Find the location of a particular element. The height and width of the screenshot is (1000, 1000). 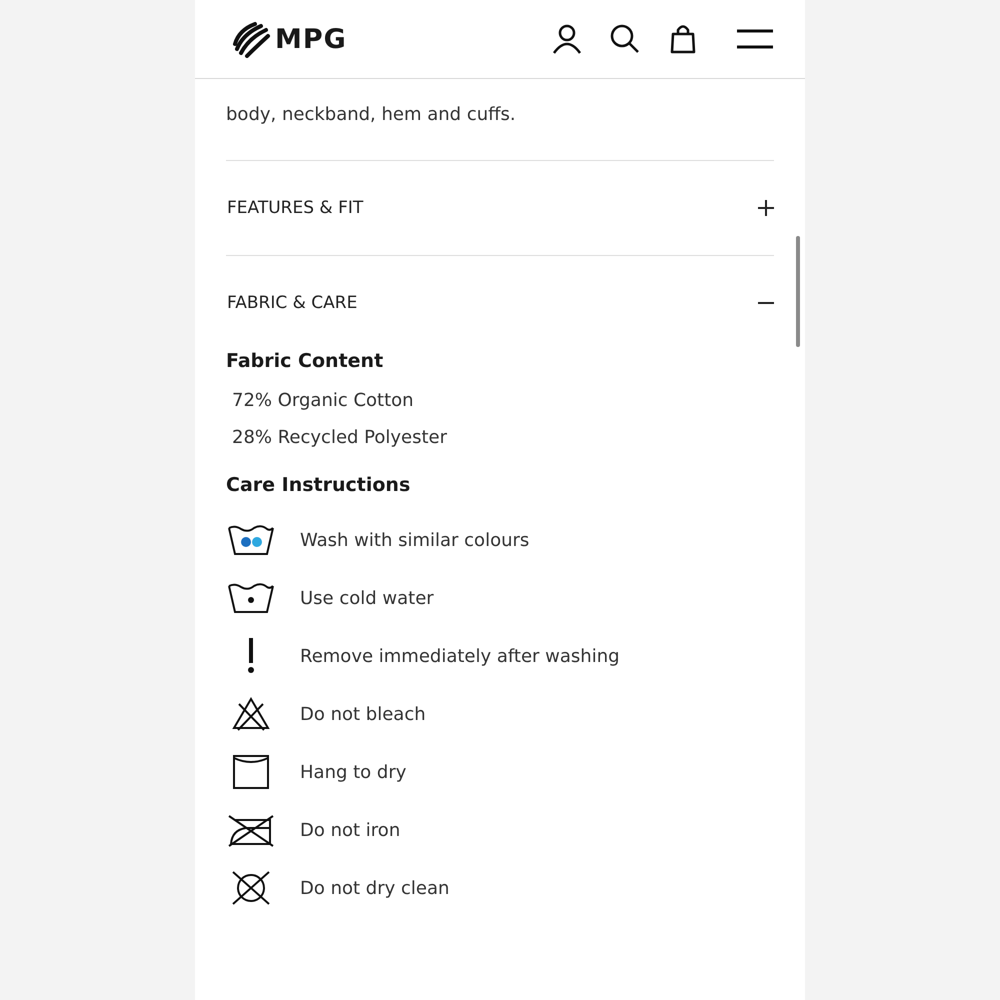

care-instruction: Wash with similar colours is located at coordinates (415, 540).